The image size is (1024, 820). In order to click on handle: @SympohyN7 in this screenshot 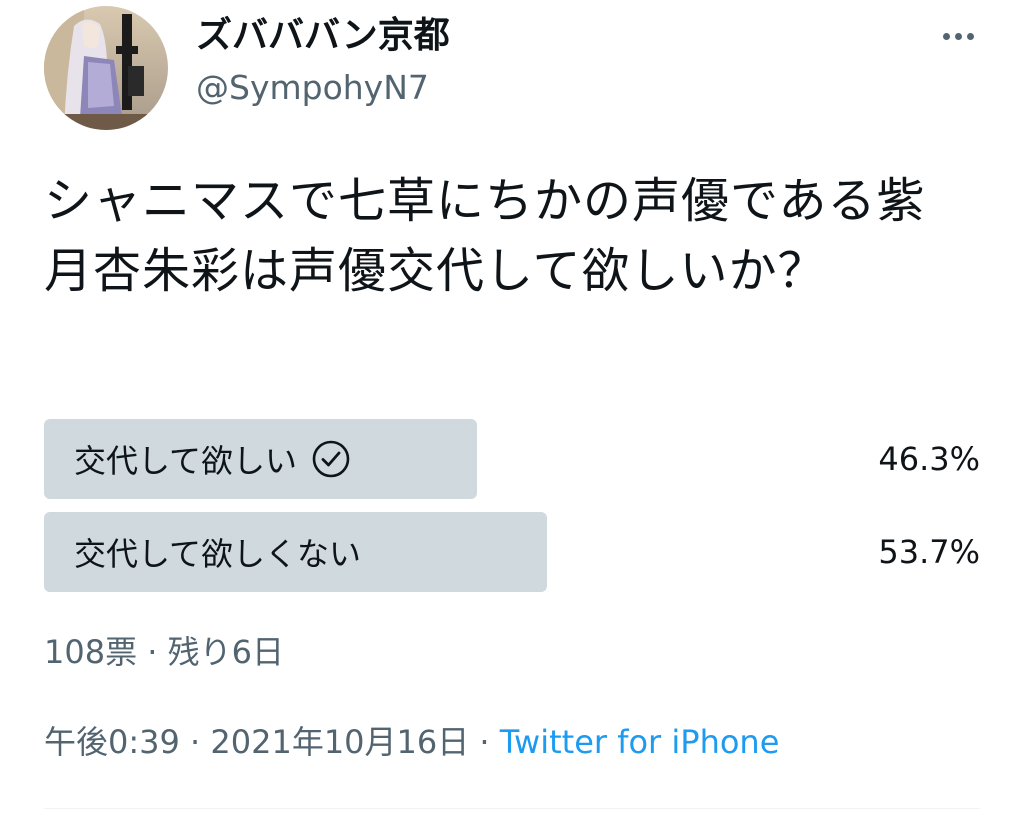, I will do `click(312, 88)`.